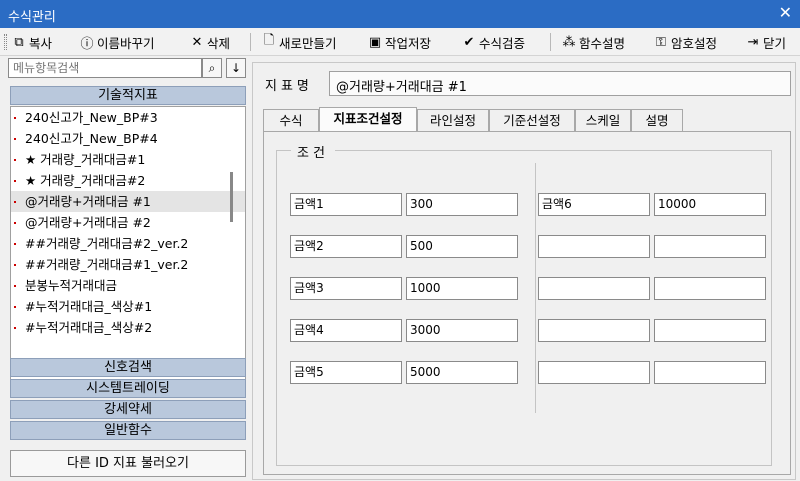 This screenshot has width=800, height=481. I want to click on section-strength: 강세약세, so click(128, 409).